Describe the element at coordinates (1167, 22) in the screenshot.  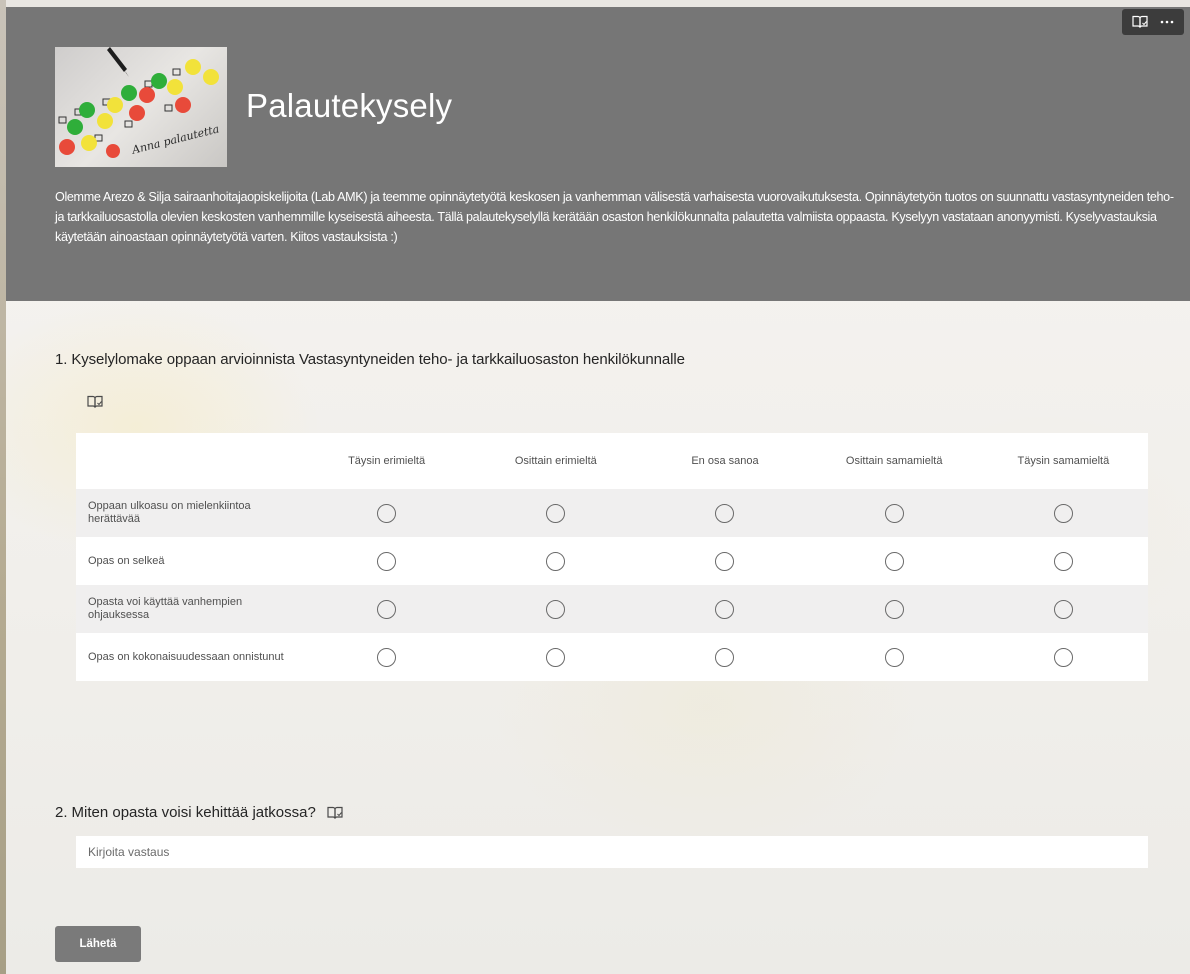
I see `more-options-icon` at that location.